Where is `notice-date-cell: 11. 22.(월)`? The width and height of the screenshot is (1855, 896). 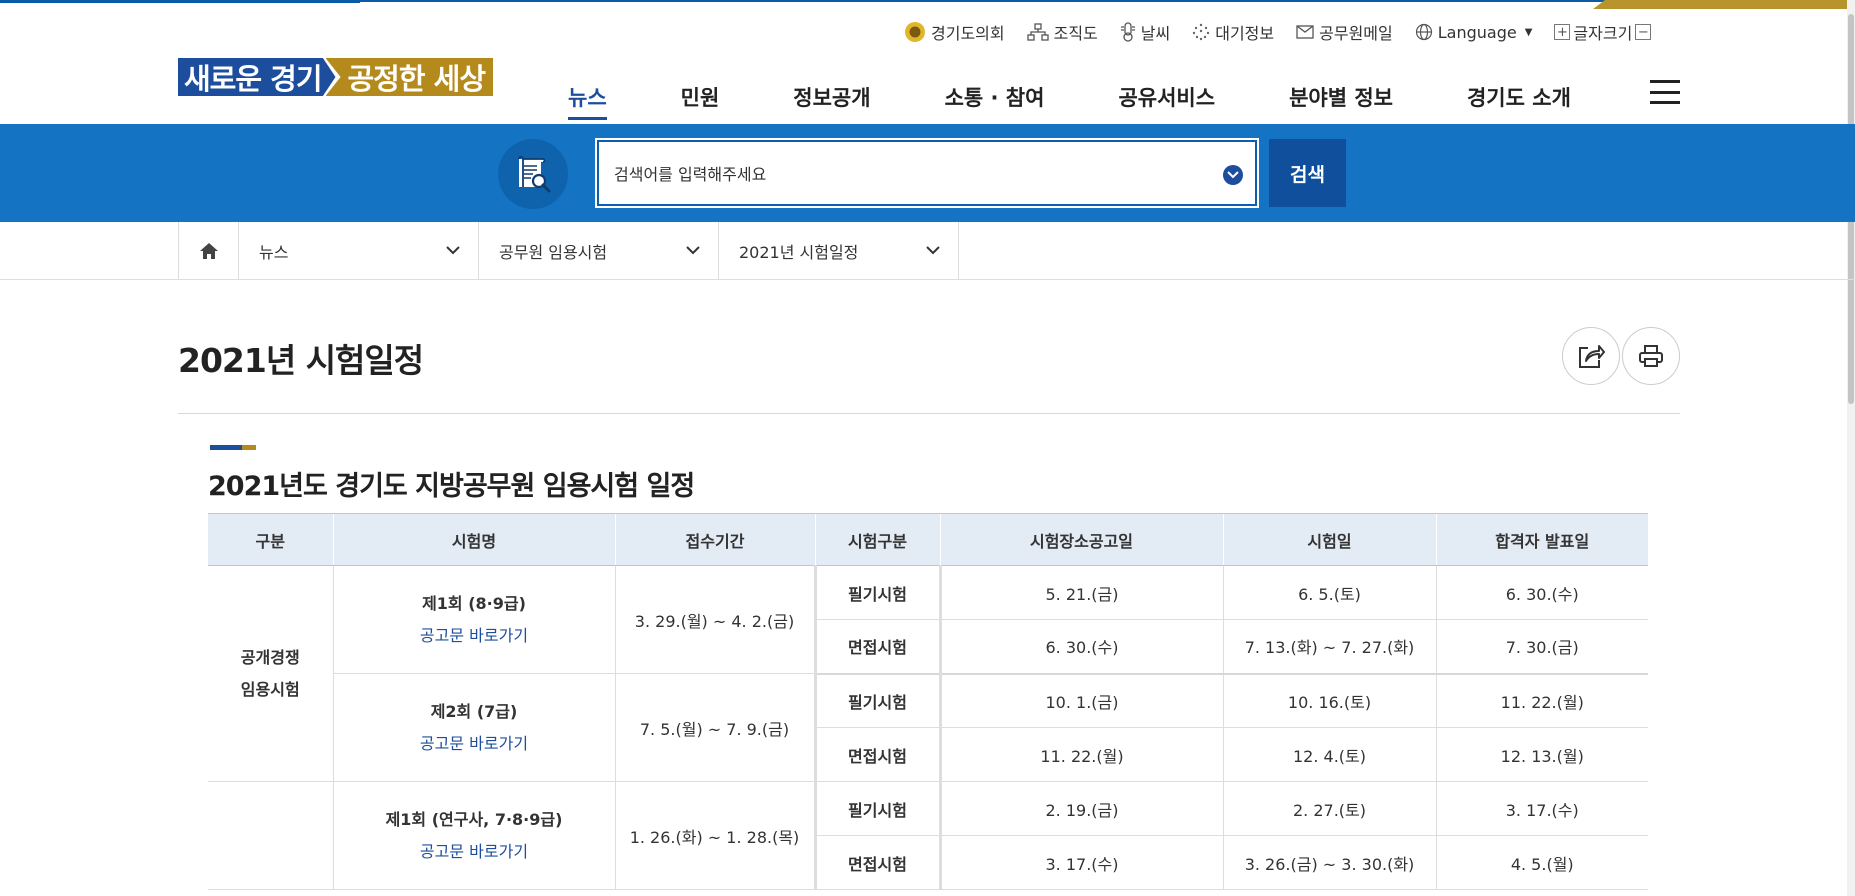 notice-date-cell: 11. 22.(월) is located at coordinates (1080, 754).